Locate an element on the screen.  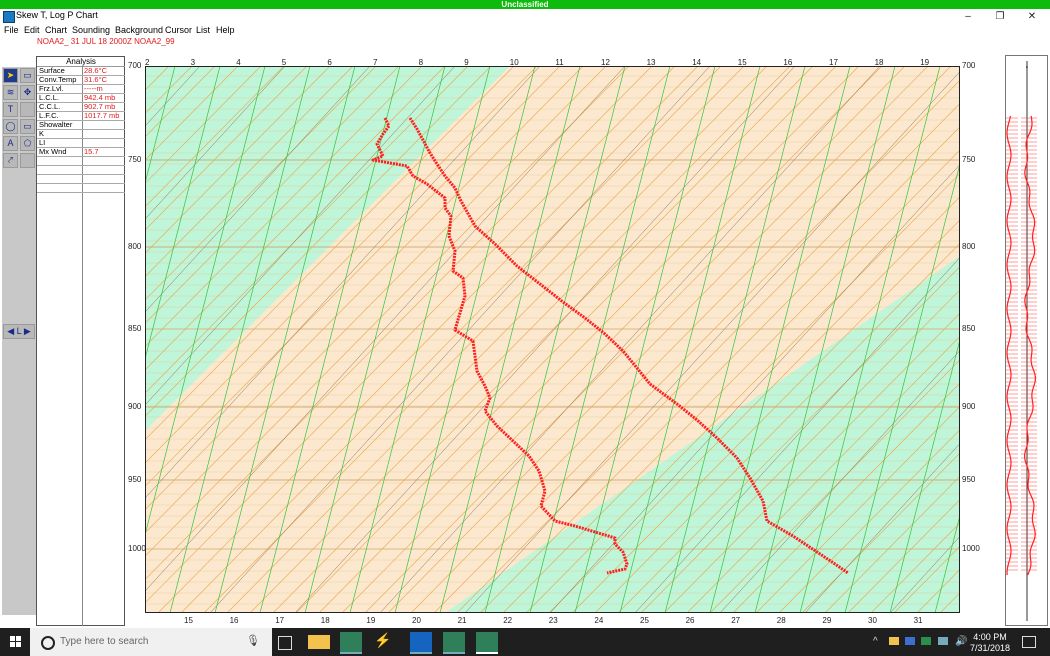
bottom-tick-label: 29 is located at coordinates (827, 620).